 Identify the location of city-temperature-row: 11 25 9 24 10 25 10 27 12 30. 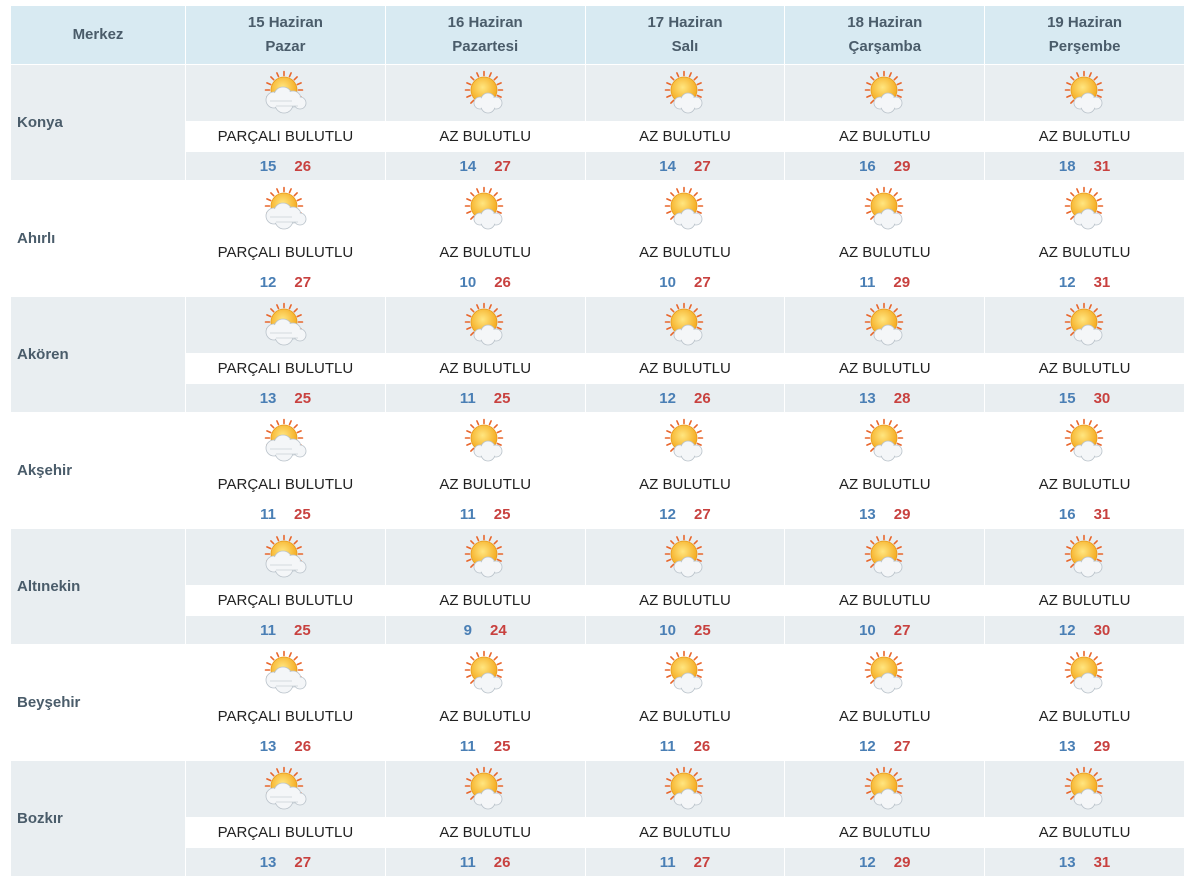
(597, 630).